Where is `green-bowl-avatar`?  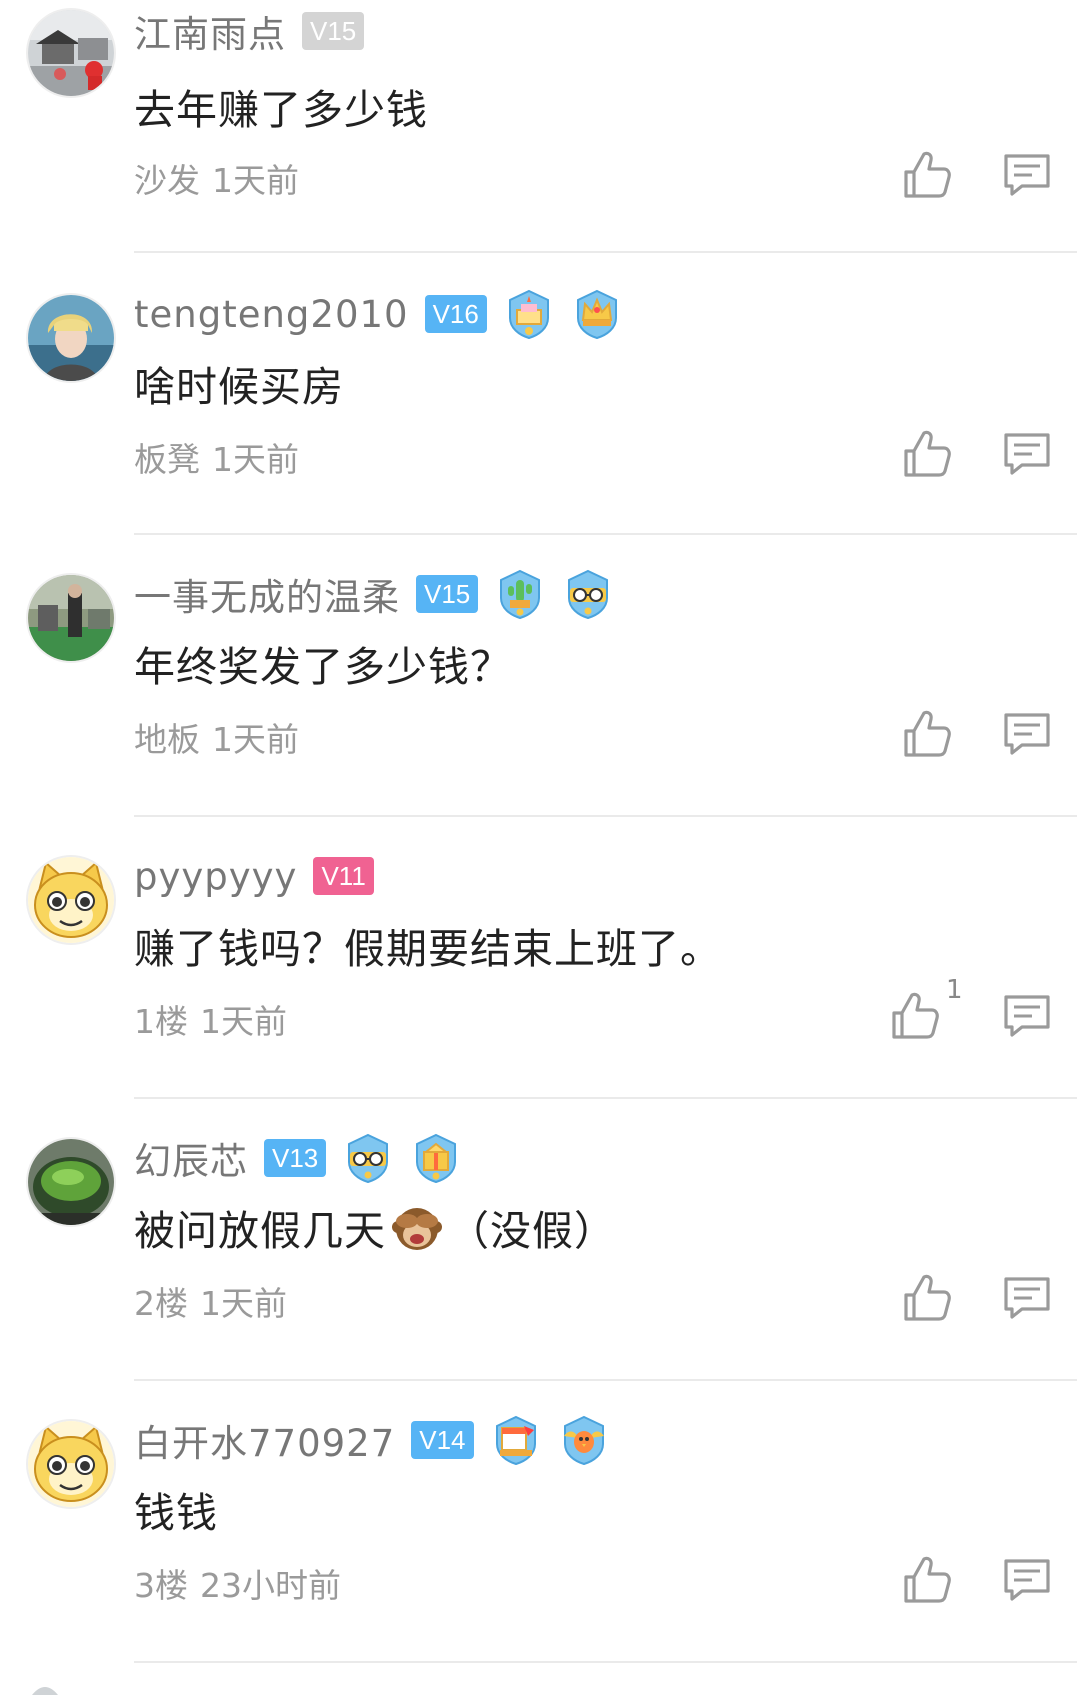 green-bowl-avatar is located at coordinates (71, 1182).